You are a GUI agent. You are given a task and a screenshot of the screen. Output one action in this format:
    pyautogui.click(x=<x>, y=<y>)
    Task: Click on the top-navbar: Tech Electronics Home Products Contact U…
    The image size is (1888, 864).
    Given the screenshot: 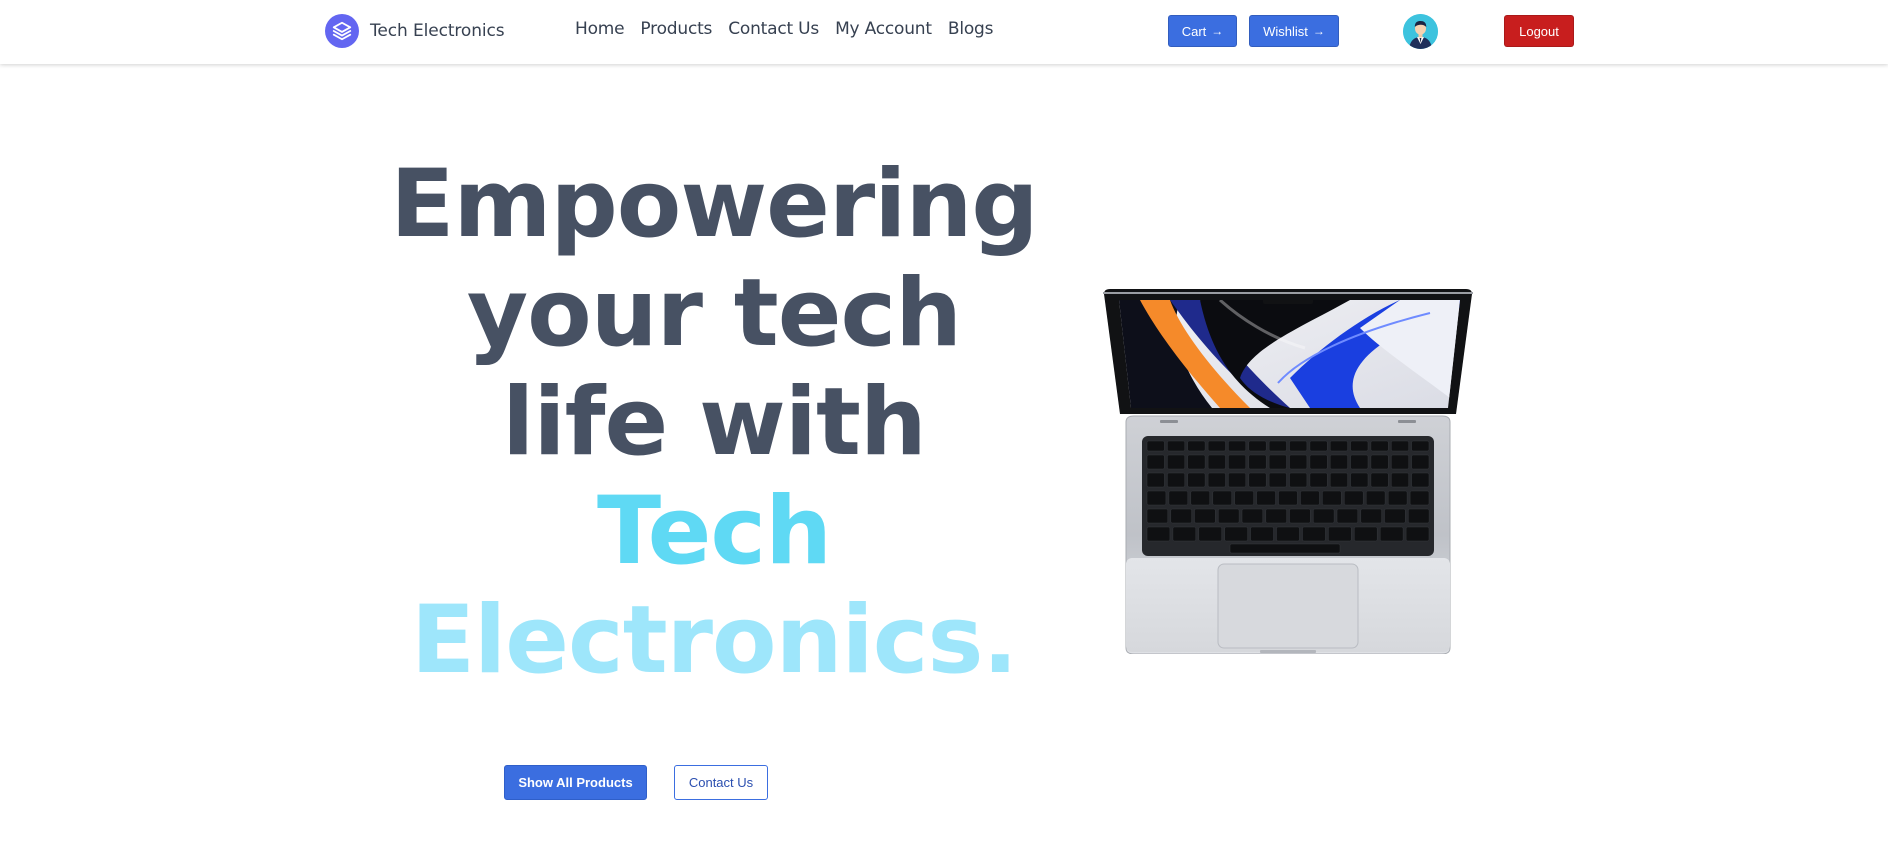 What is the action you would take?
    pyautogui.click(x=944, y=32)
    